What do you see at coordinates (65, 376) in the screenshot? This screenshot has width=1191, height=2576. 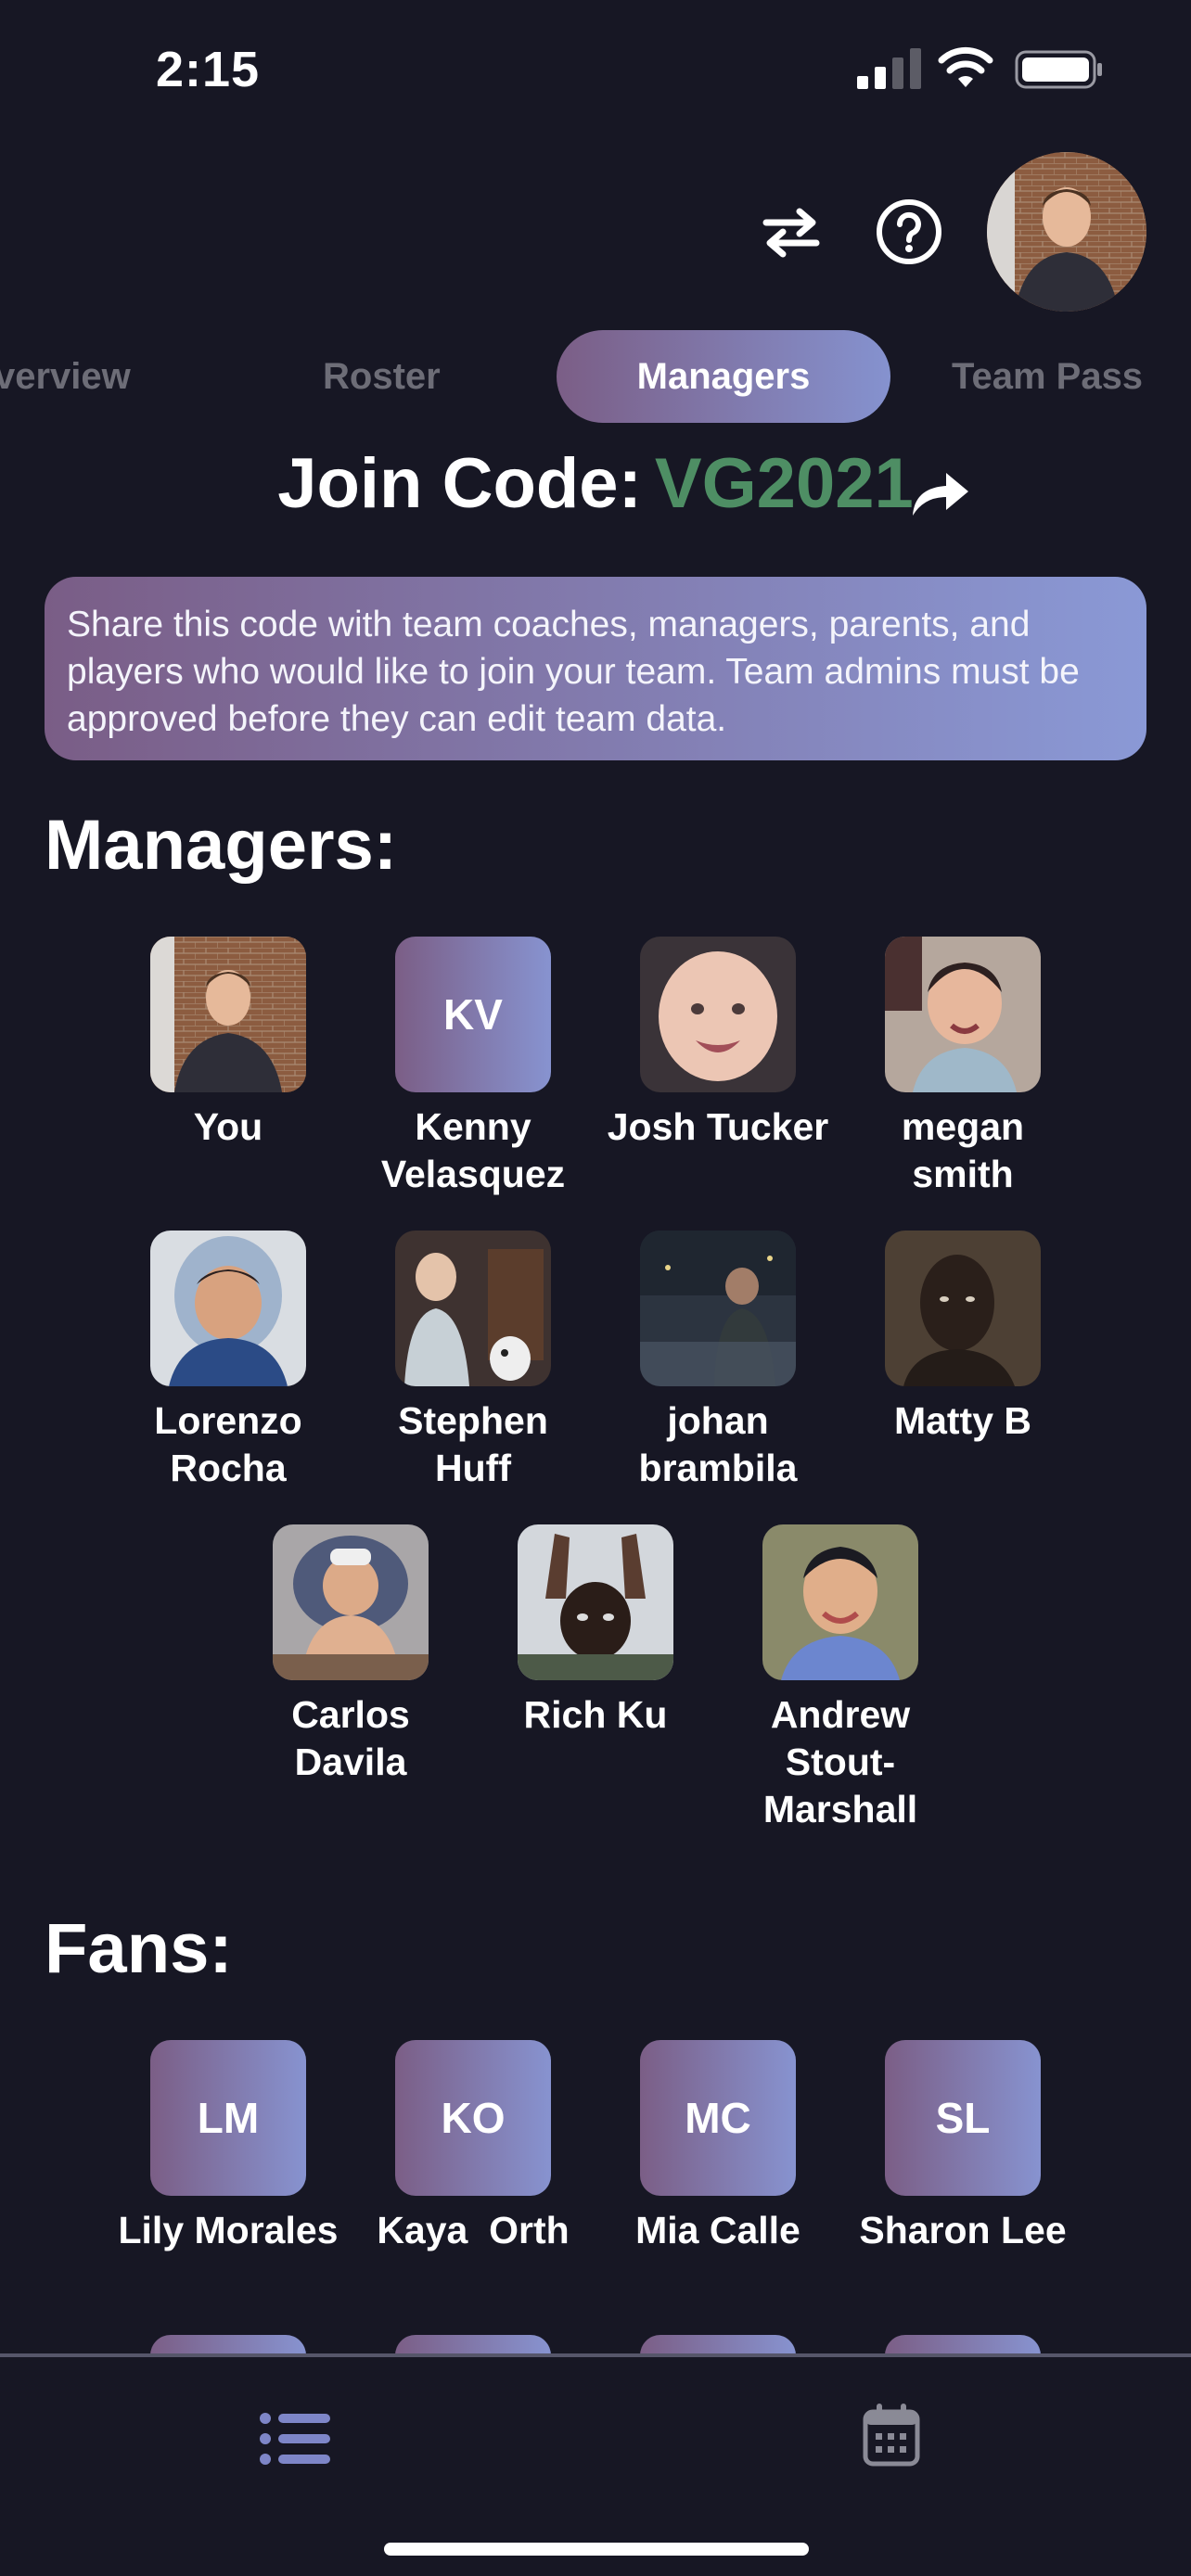 I see `tab-overview: verview` at bounding box center [65, 376].